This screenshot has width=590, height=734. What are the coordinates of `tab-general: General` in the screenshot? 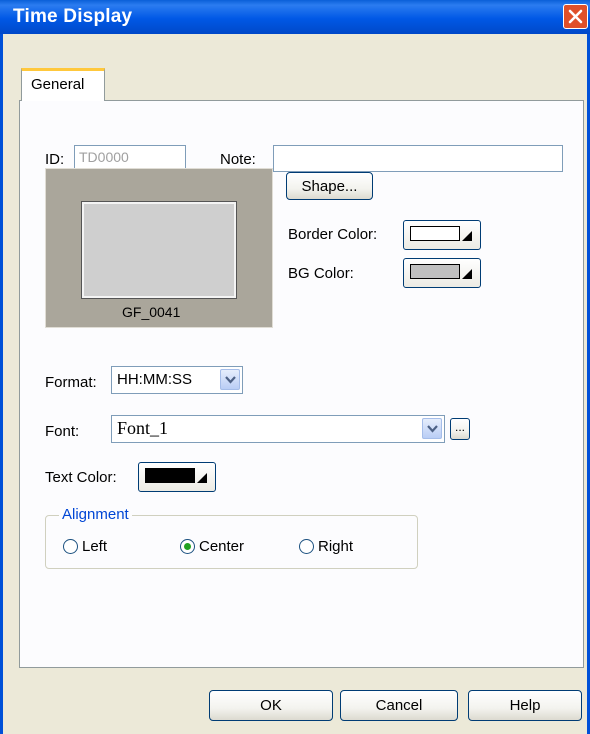 It's located at (63, 84).